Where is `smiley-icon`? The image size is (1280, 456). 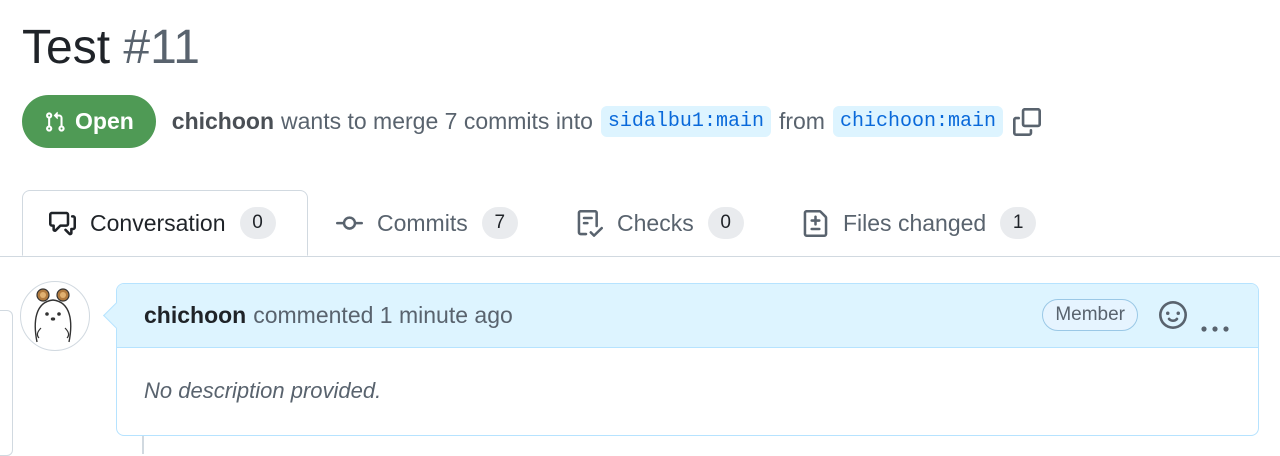 smiley-icon is located at coordinates (1173, 315).